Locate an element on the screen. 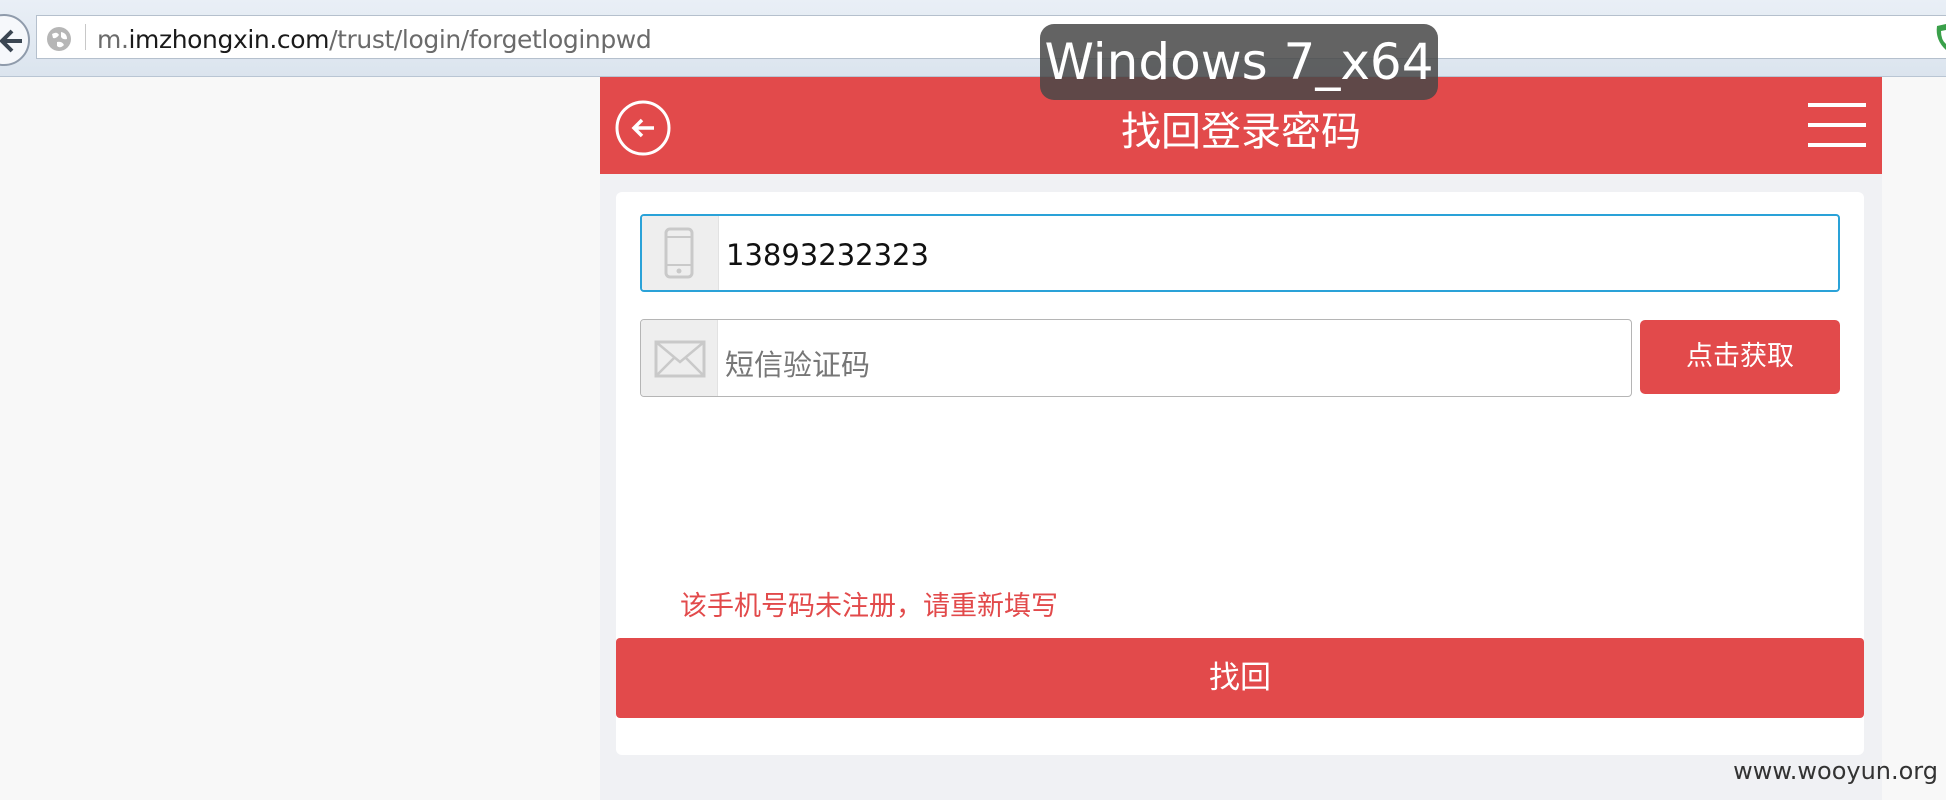 The image size is (1946, 800). mobile-phone-icon is located at coordinates (679, 253).